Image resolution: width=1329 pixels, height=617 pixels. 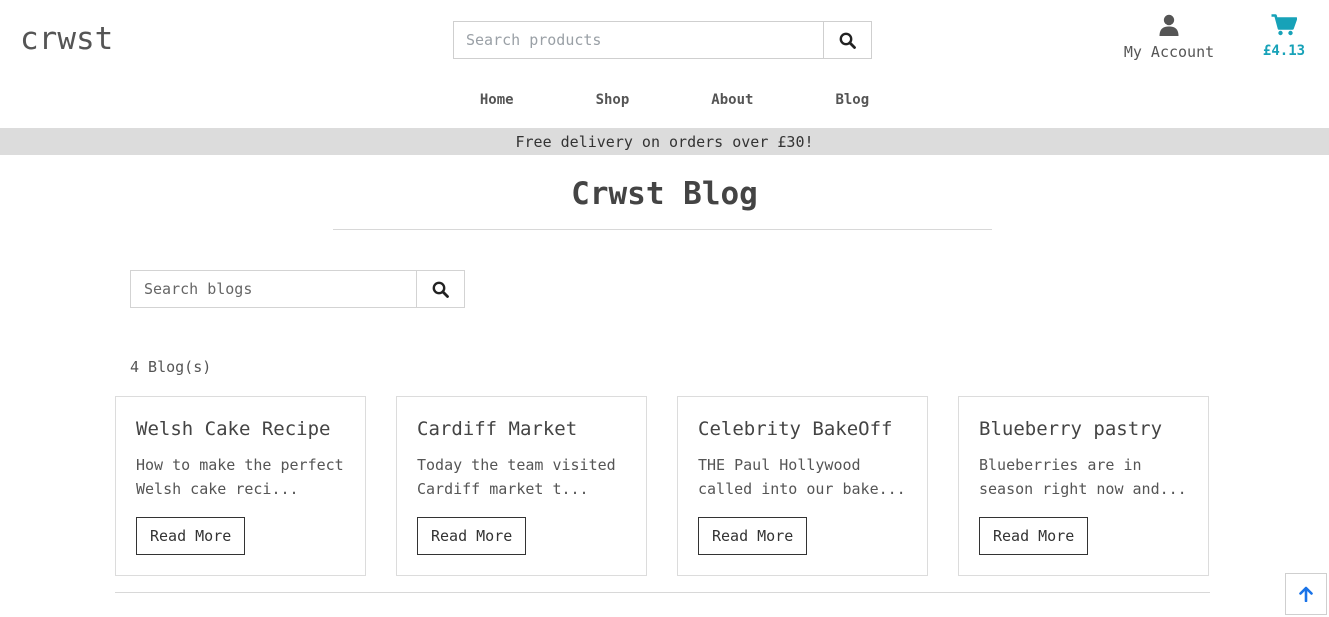 What do you see at coordinates (664, 100) in the screenshot?
I see `main-nav: Home Shop About Blog` at bounding box center [664, 100].